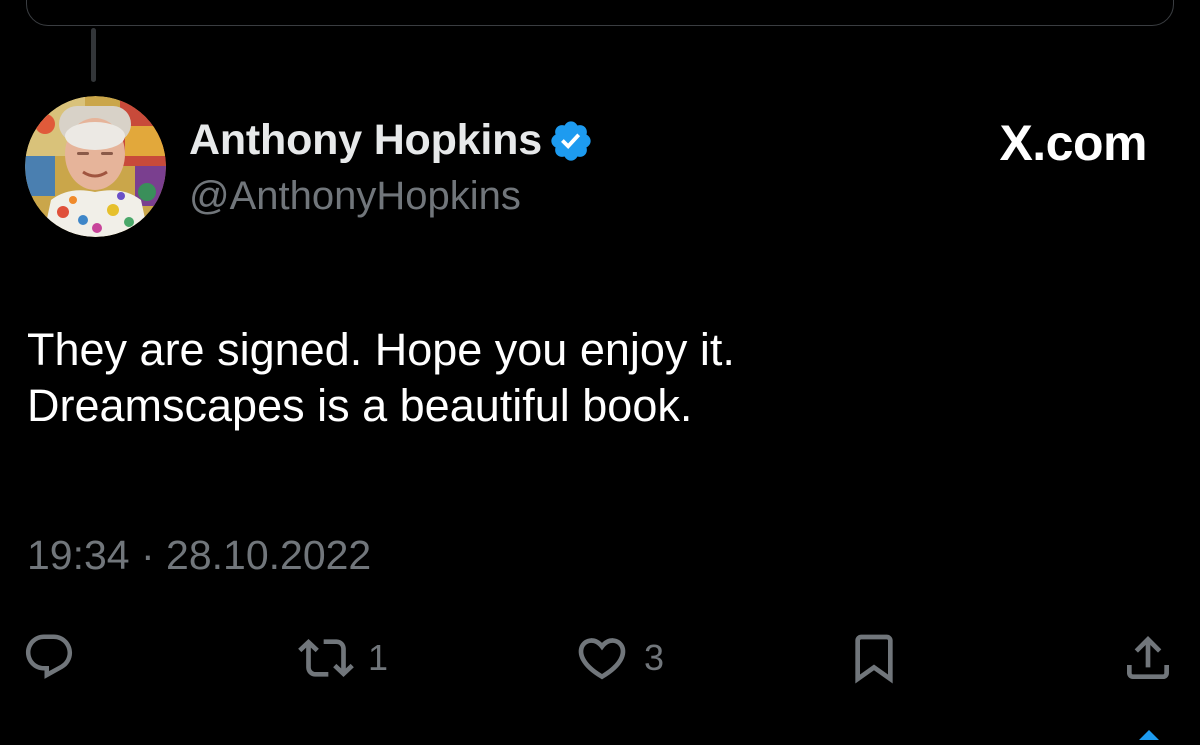  I want to click on author-name: Anthony Hopkins, so click(365, 140).